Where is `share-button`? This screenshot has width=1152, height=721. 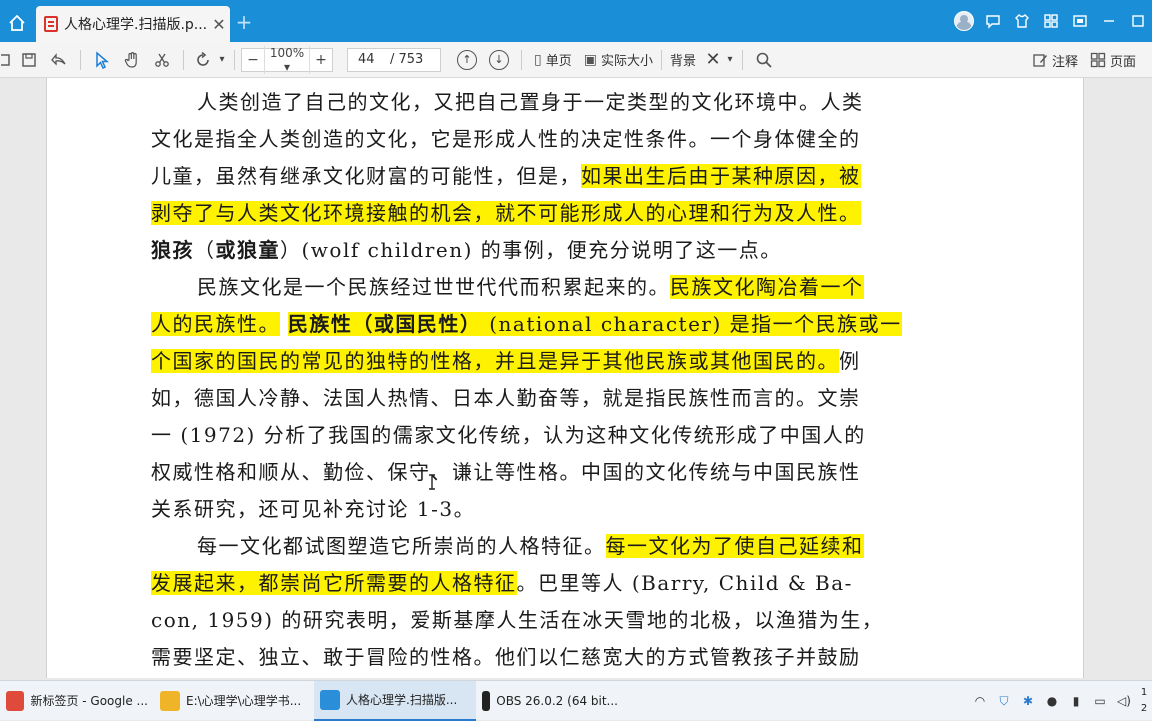
share-button is located at coordinates (59, 60).